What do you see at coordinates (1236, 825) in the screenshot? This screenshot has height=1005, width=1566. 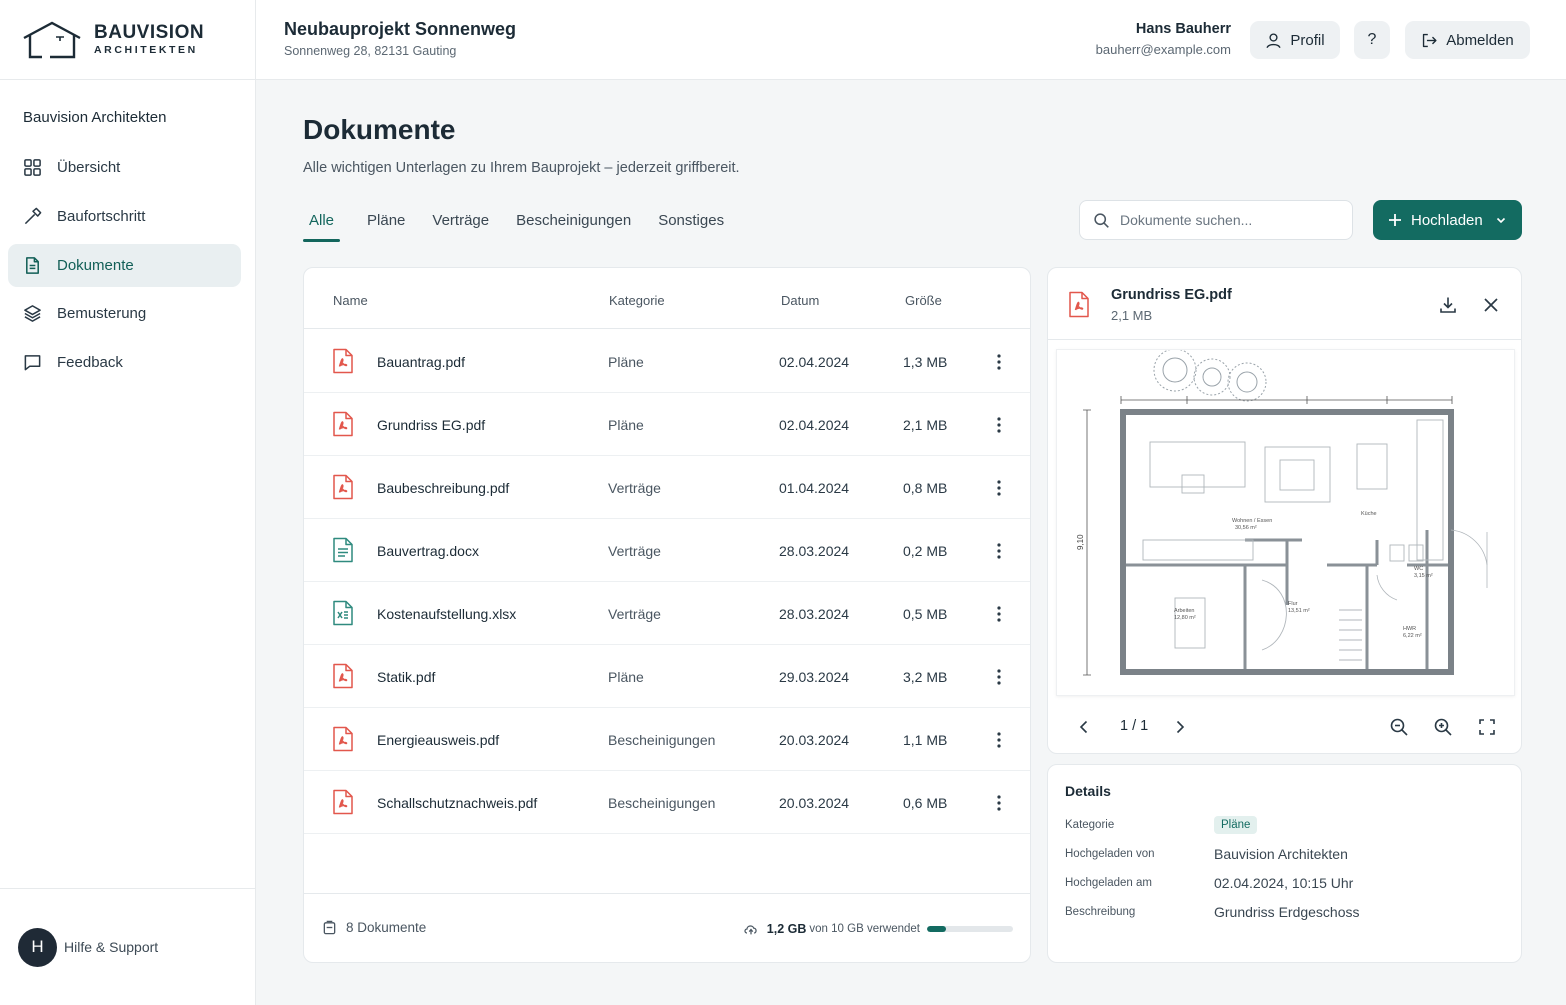 I see `category-badge: Pläne` at bounding box center [1236, 825].